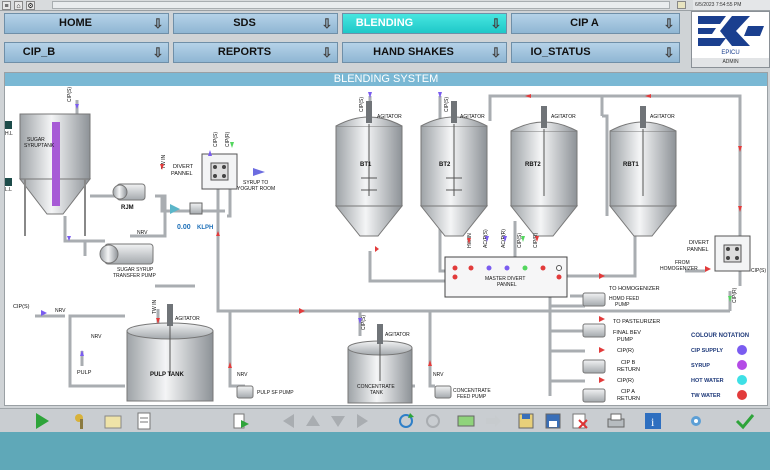 This screenshot has height=470, width=770. I want to click on pulp-sf-pump-label: PULP SF PUMP, so click(275, 393).